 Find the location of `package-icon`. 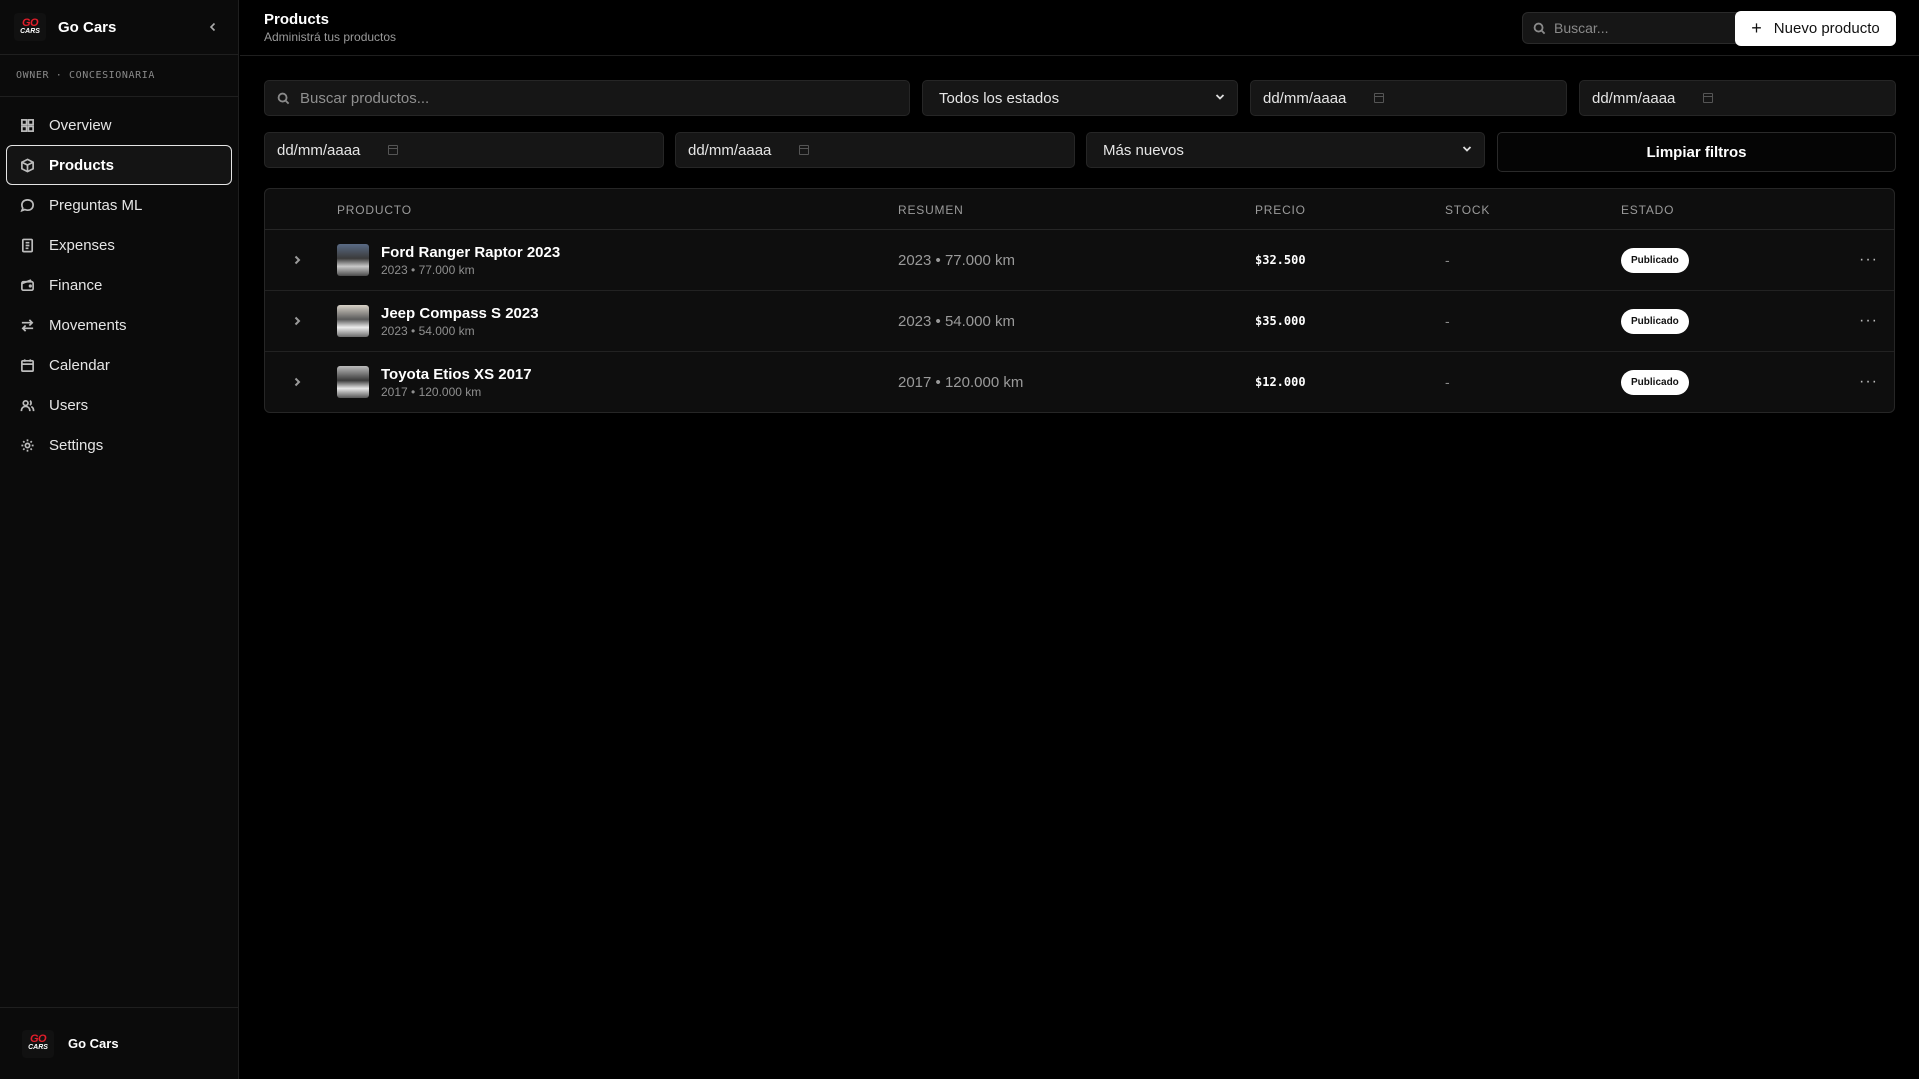

package-icon is located at coordinates (27, 165).